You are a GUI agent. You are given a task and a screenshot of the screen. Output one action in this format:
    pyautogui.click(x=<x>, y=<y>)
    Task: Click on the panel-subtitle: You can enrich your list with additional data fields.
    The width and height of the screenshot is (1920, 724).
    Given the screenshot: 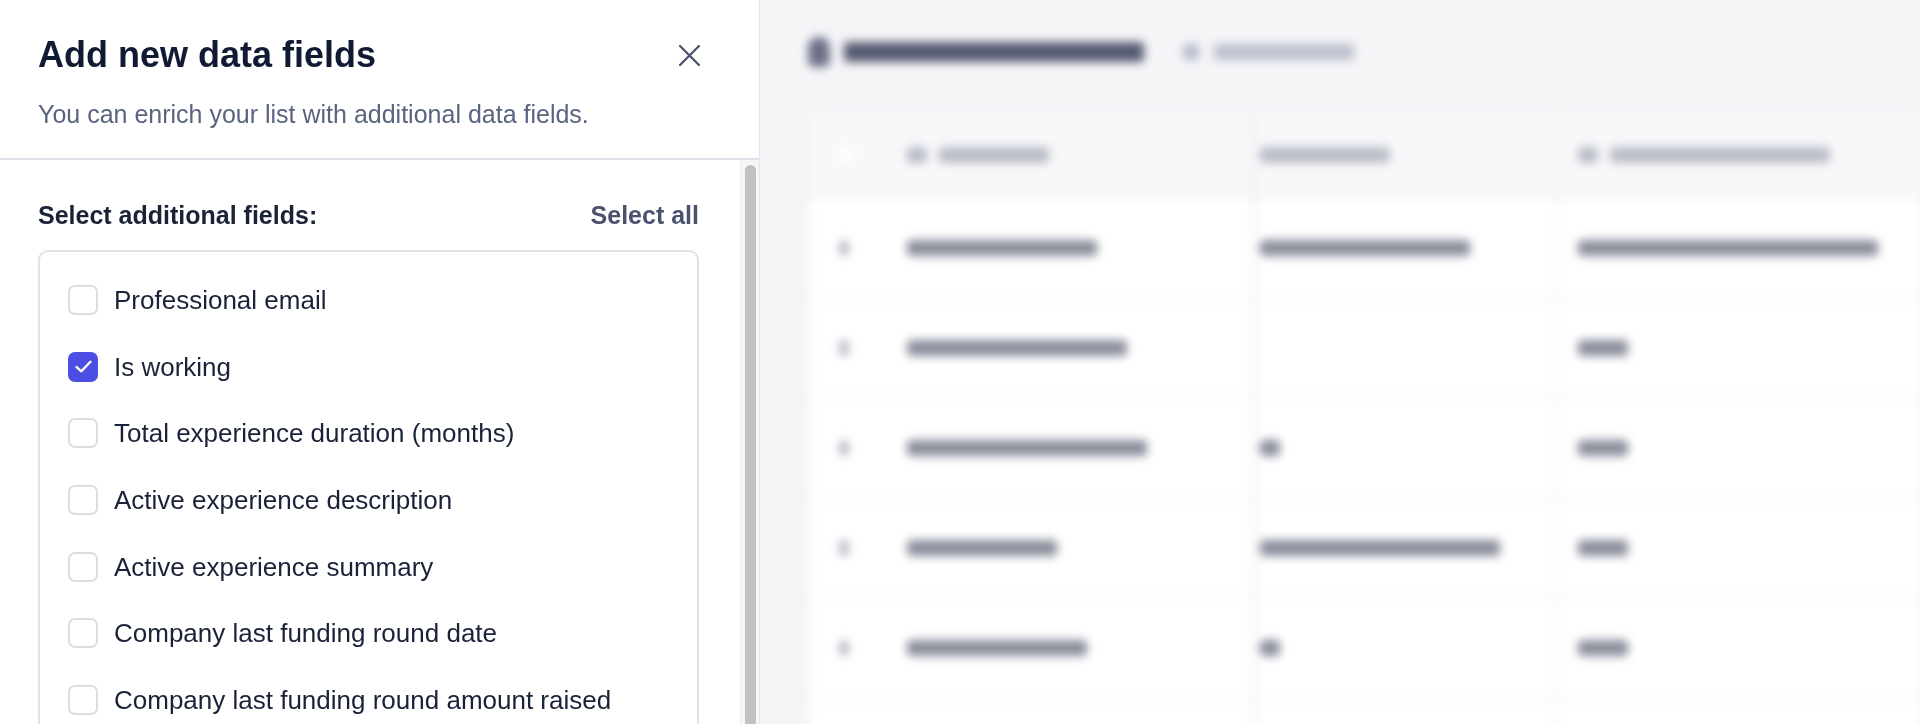 What is the action you would take?
    pyautogui.click(x=314, y=114)
    